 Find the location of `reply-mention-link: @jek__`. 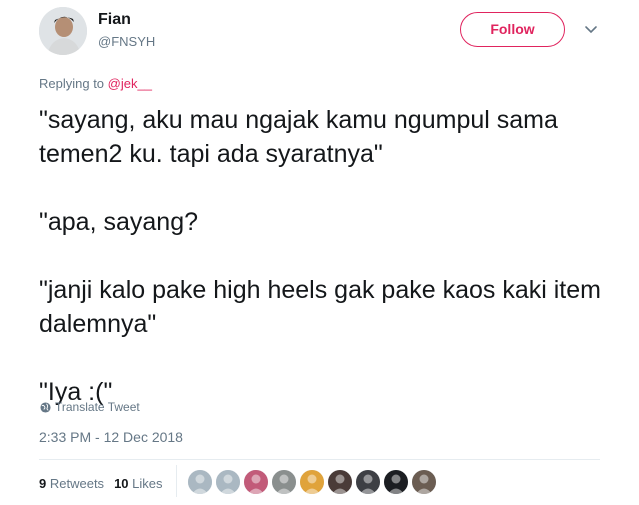

reply-mention-link: @jek__ is located at coordinates (130, 83).